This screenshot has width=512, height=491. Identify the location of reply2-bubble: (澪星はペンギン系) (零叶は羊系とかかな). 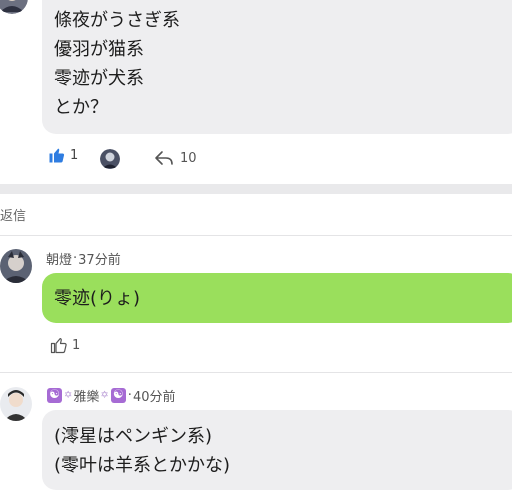
(277, 450).